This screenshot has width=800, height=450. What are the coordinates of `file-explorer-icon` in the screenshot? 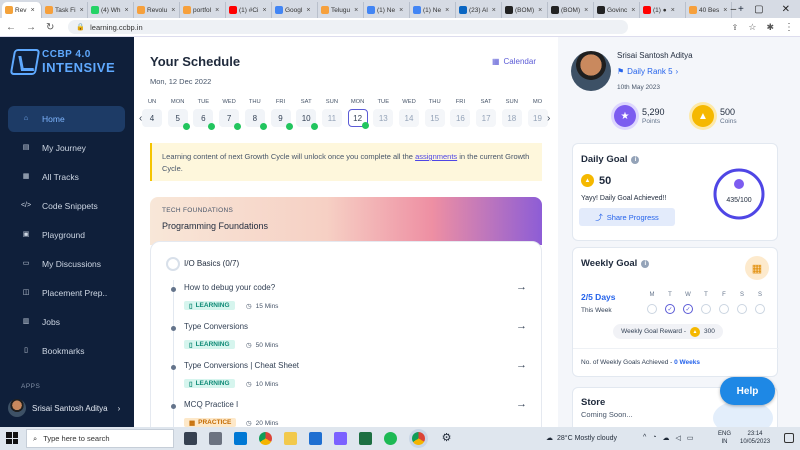 It's located at (290, 438).